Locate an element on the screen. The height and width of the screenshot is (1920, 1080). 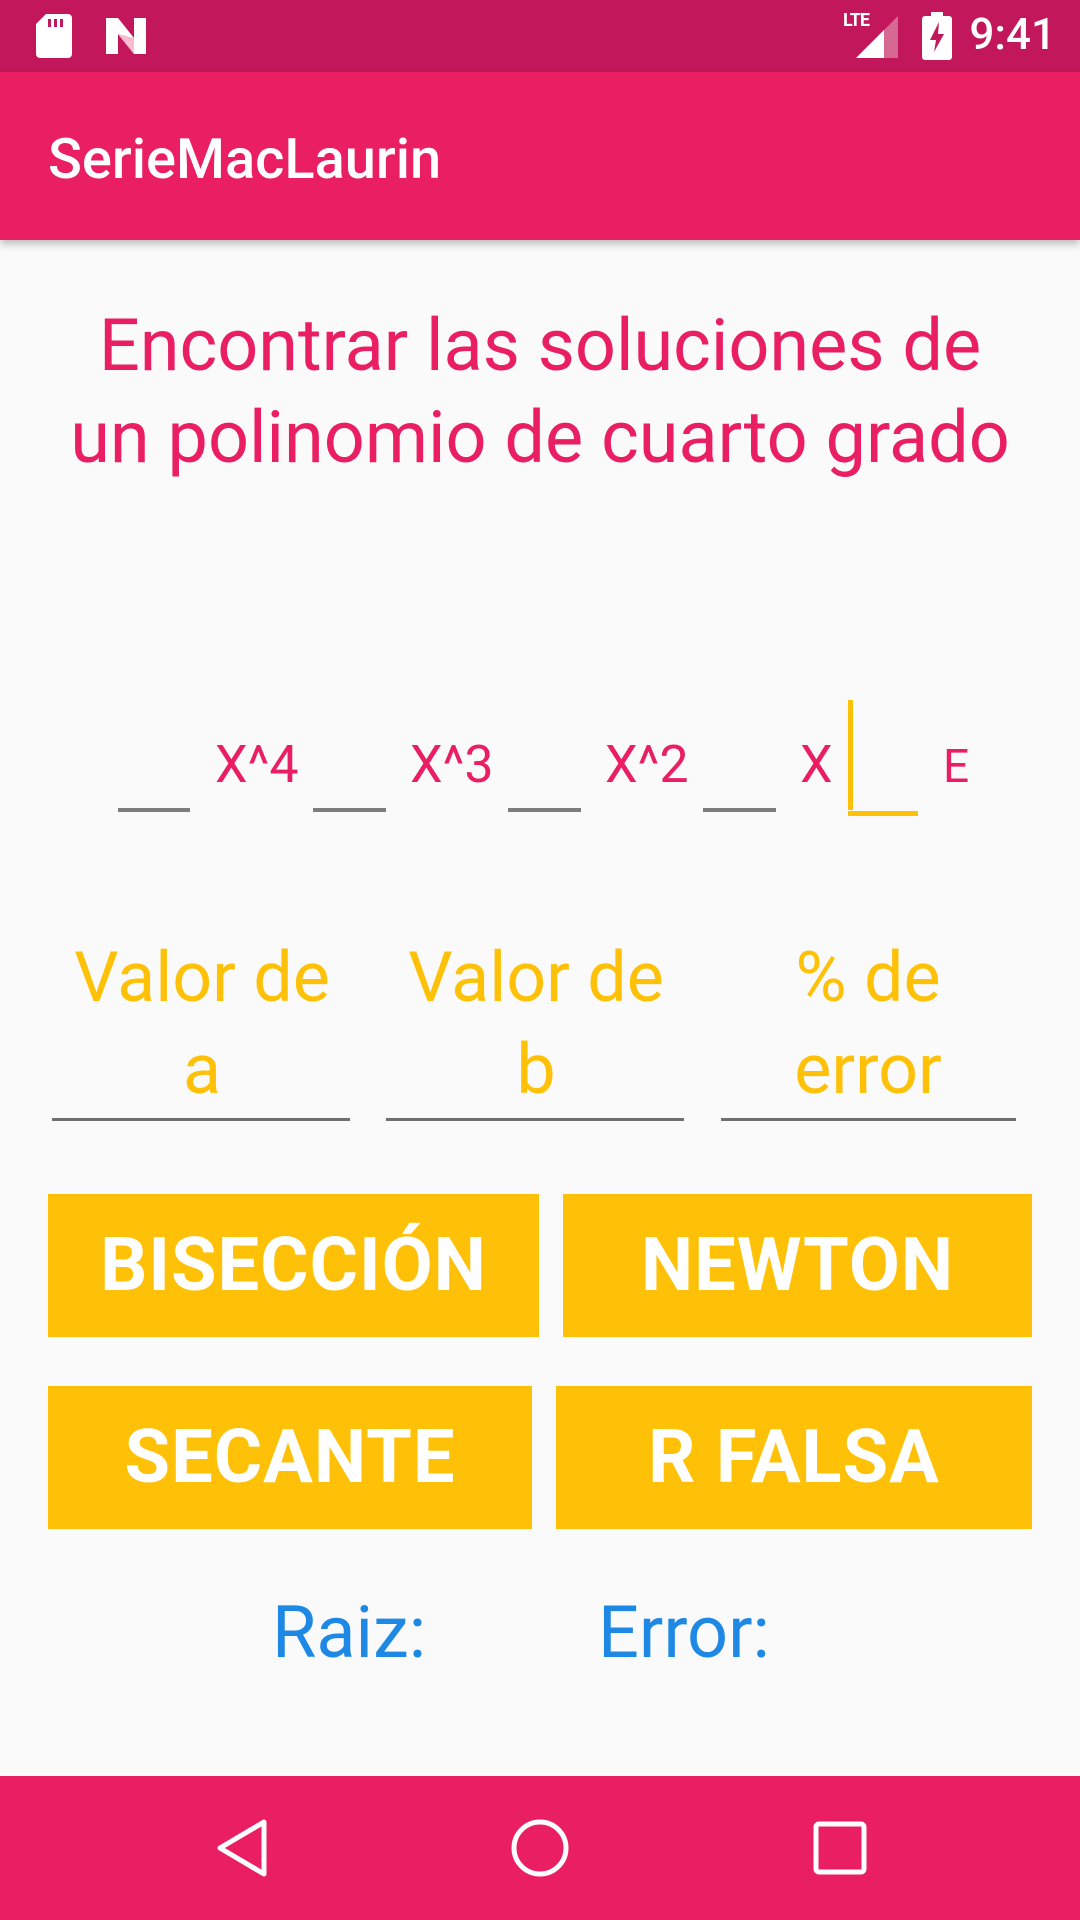
r-falsa-button: R FALSA is located at coordinates (794, 1457).